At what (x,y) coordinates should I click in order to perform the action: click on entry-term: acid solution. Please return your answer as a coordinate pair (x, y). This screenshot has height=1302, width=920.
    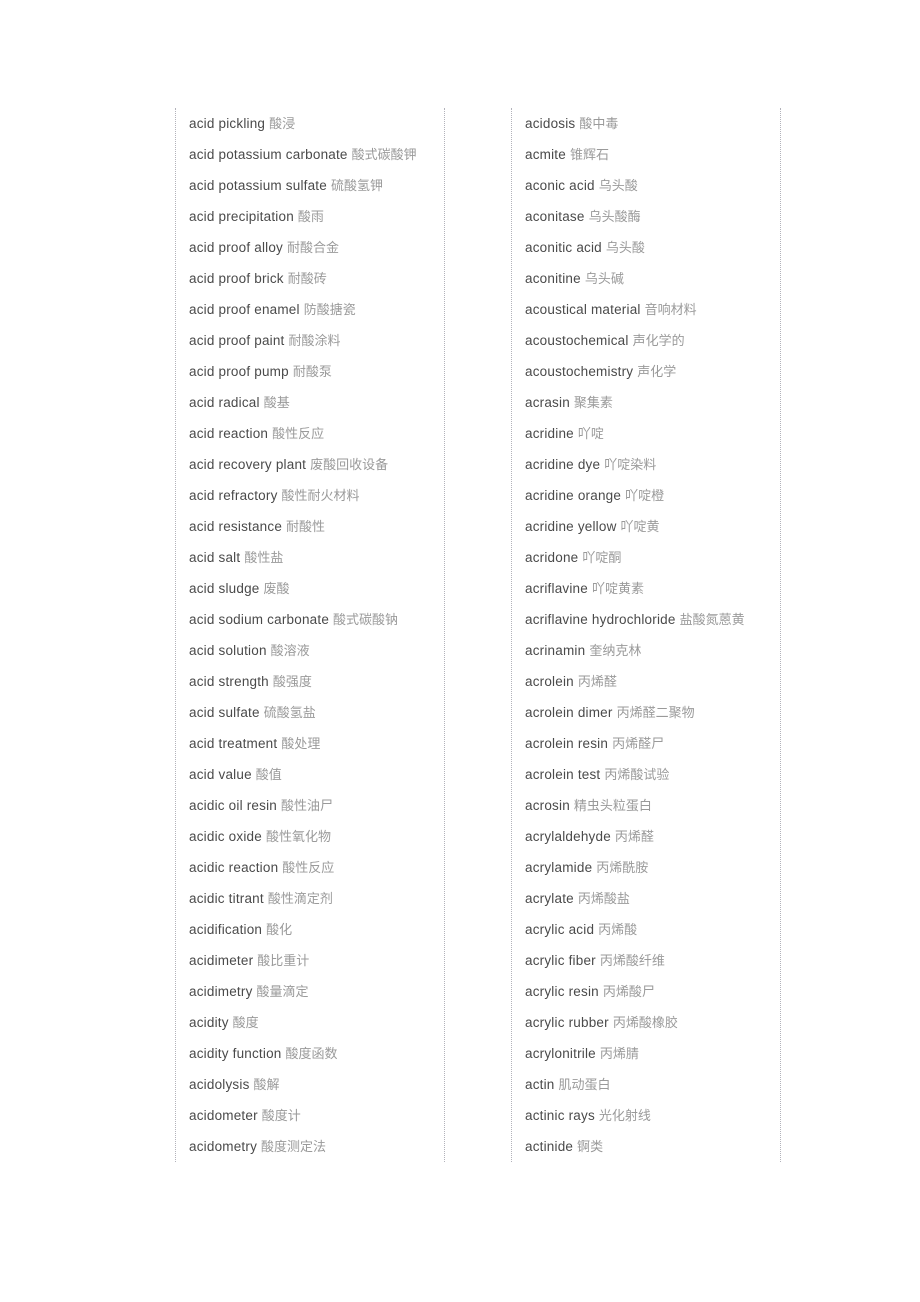
    Looking at the image, I should click on (228, 650).